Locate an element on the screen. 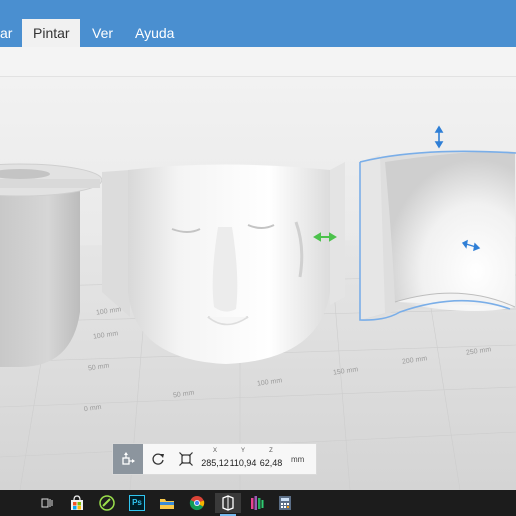 The width and height of the screenshot is (516, 516). scale-tool-button is located at coordinates (186, 459).